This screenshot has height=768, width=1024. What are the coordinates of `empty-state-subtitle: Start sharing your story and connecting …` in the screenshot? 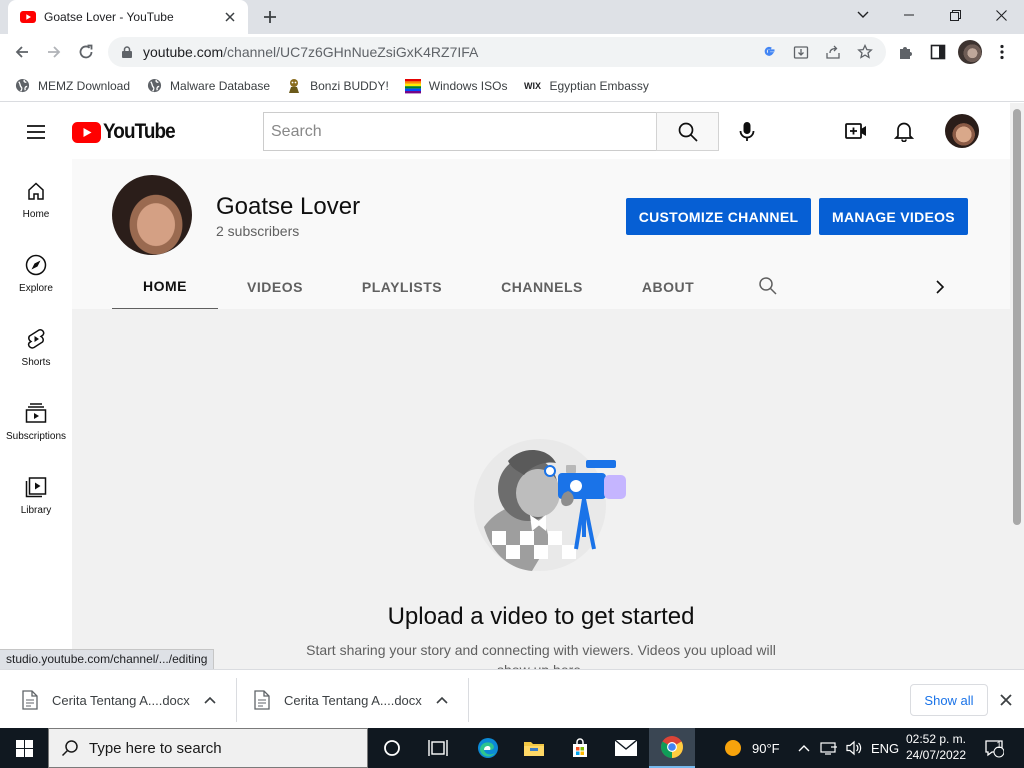 It's located at (541, 655).